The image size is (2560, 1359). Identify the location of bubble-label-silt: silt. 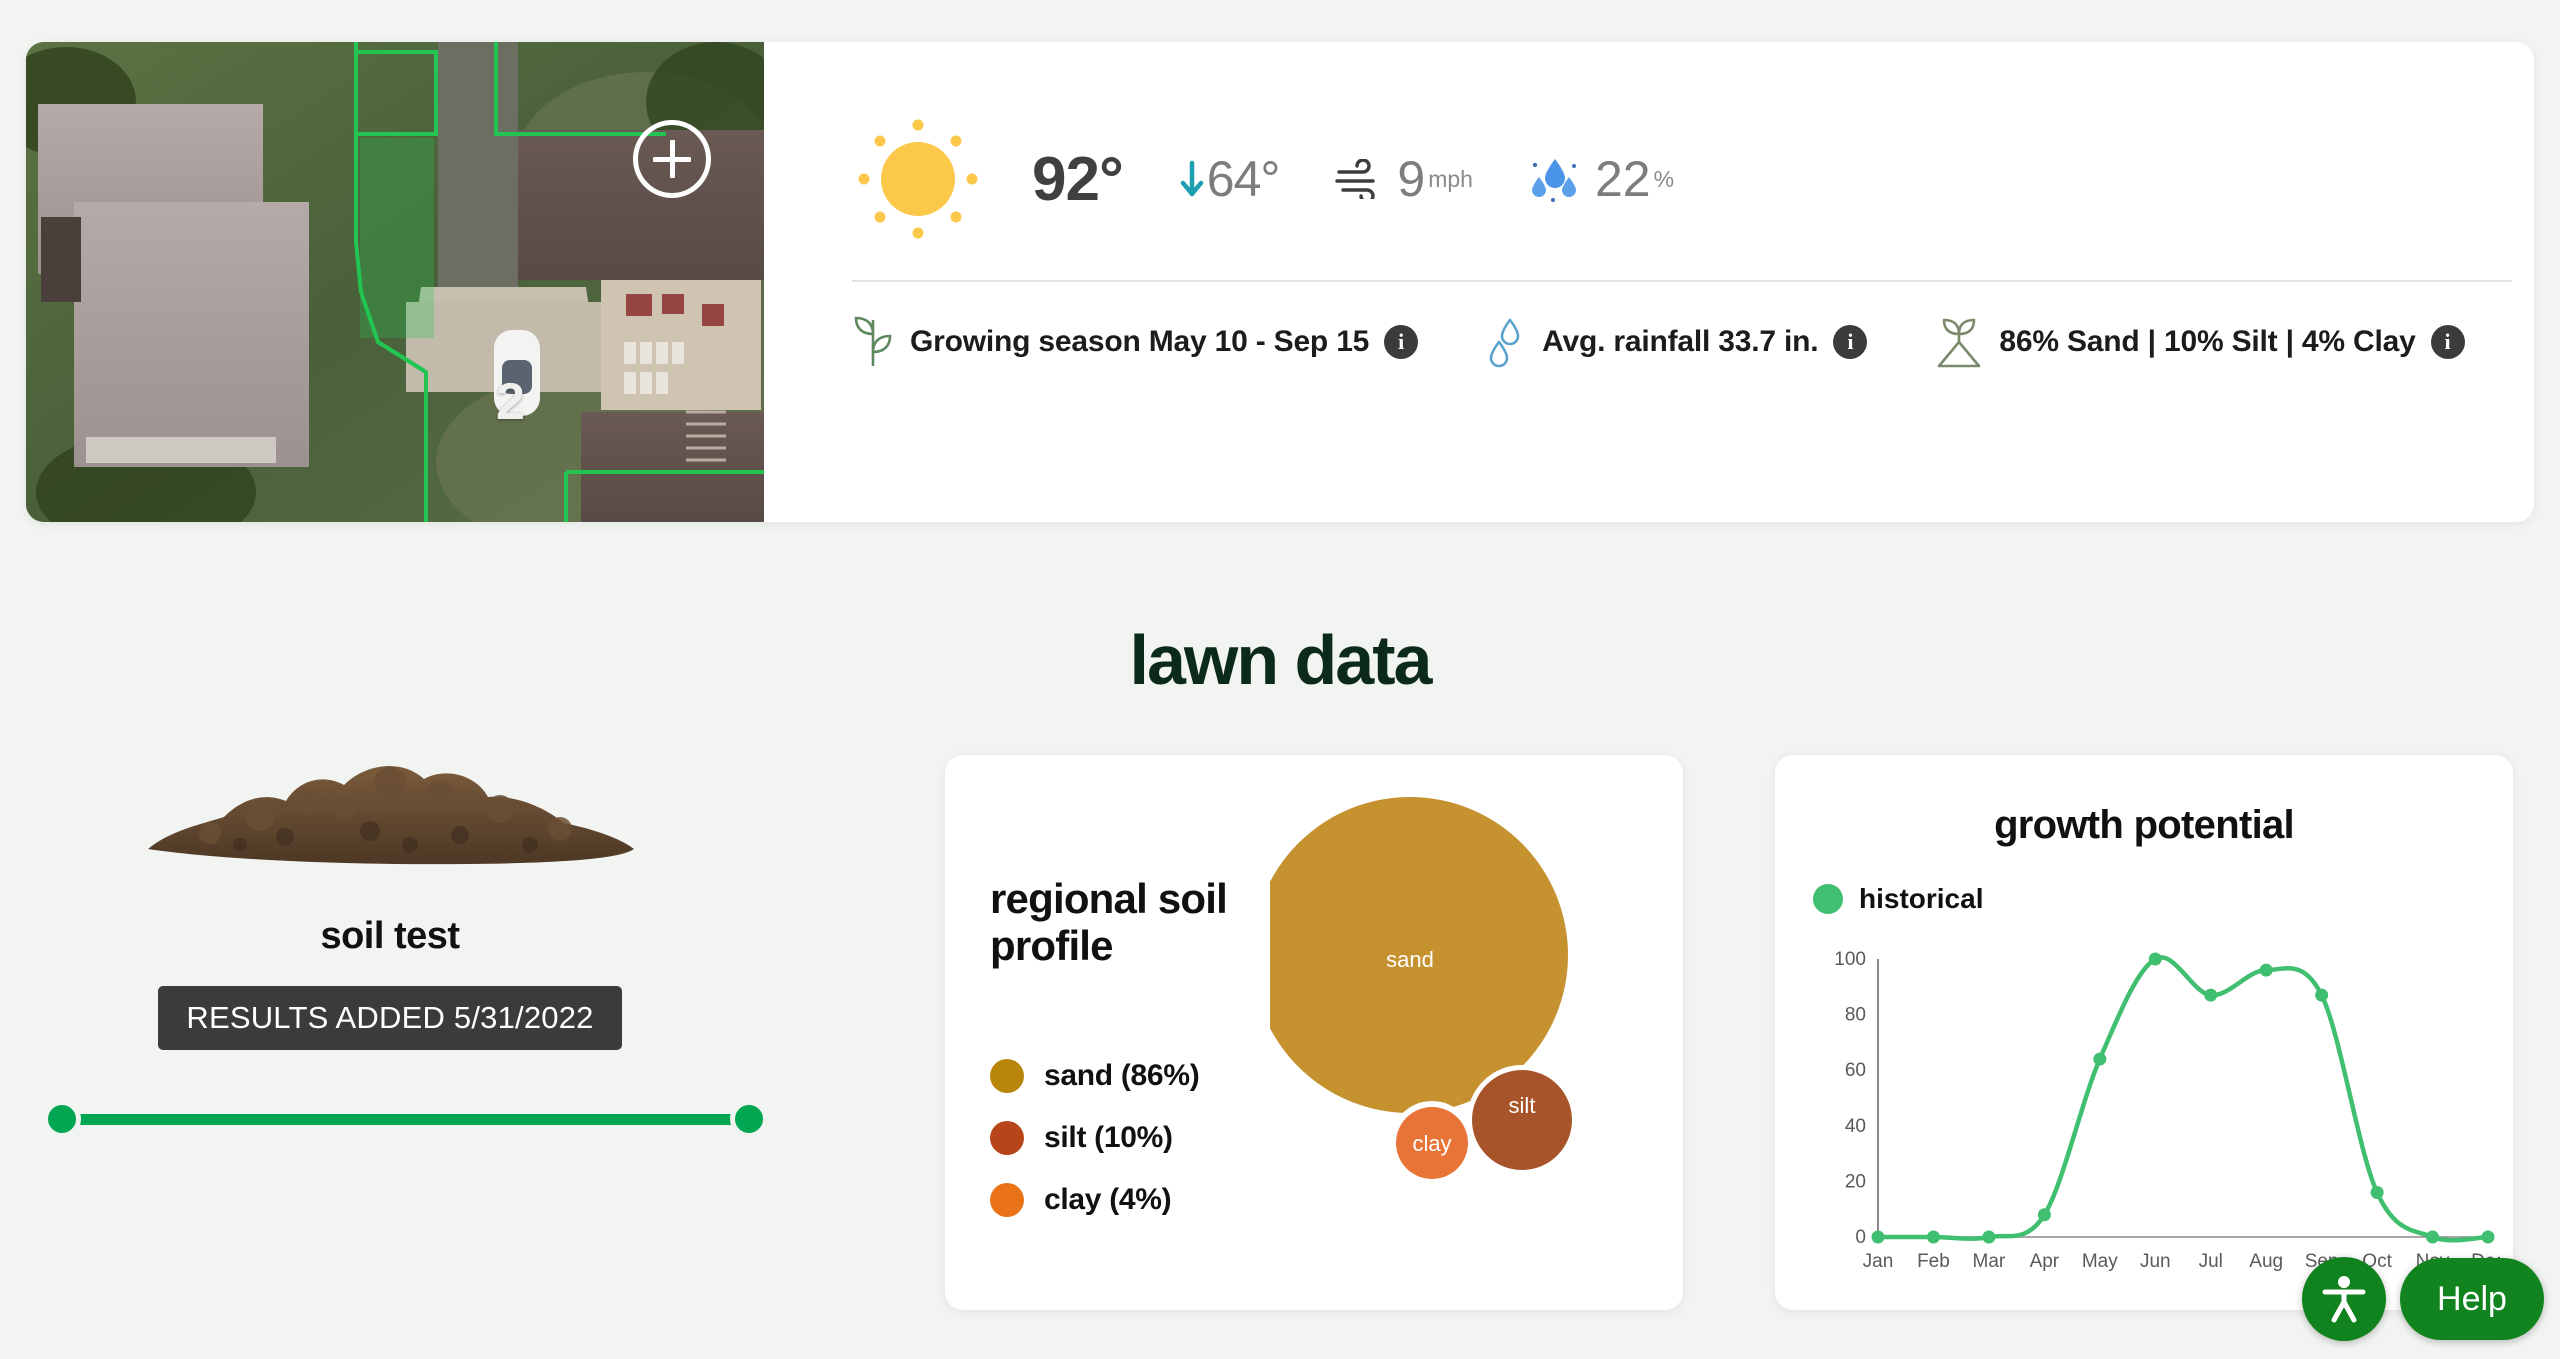
(1522, 1105).